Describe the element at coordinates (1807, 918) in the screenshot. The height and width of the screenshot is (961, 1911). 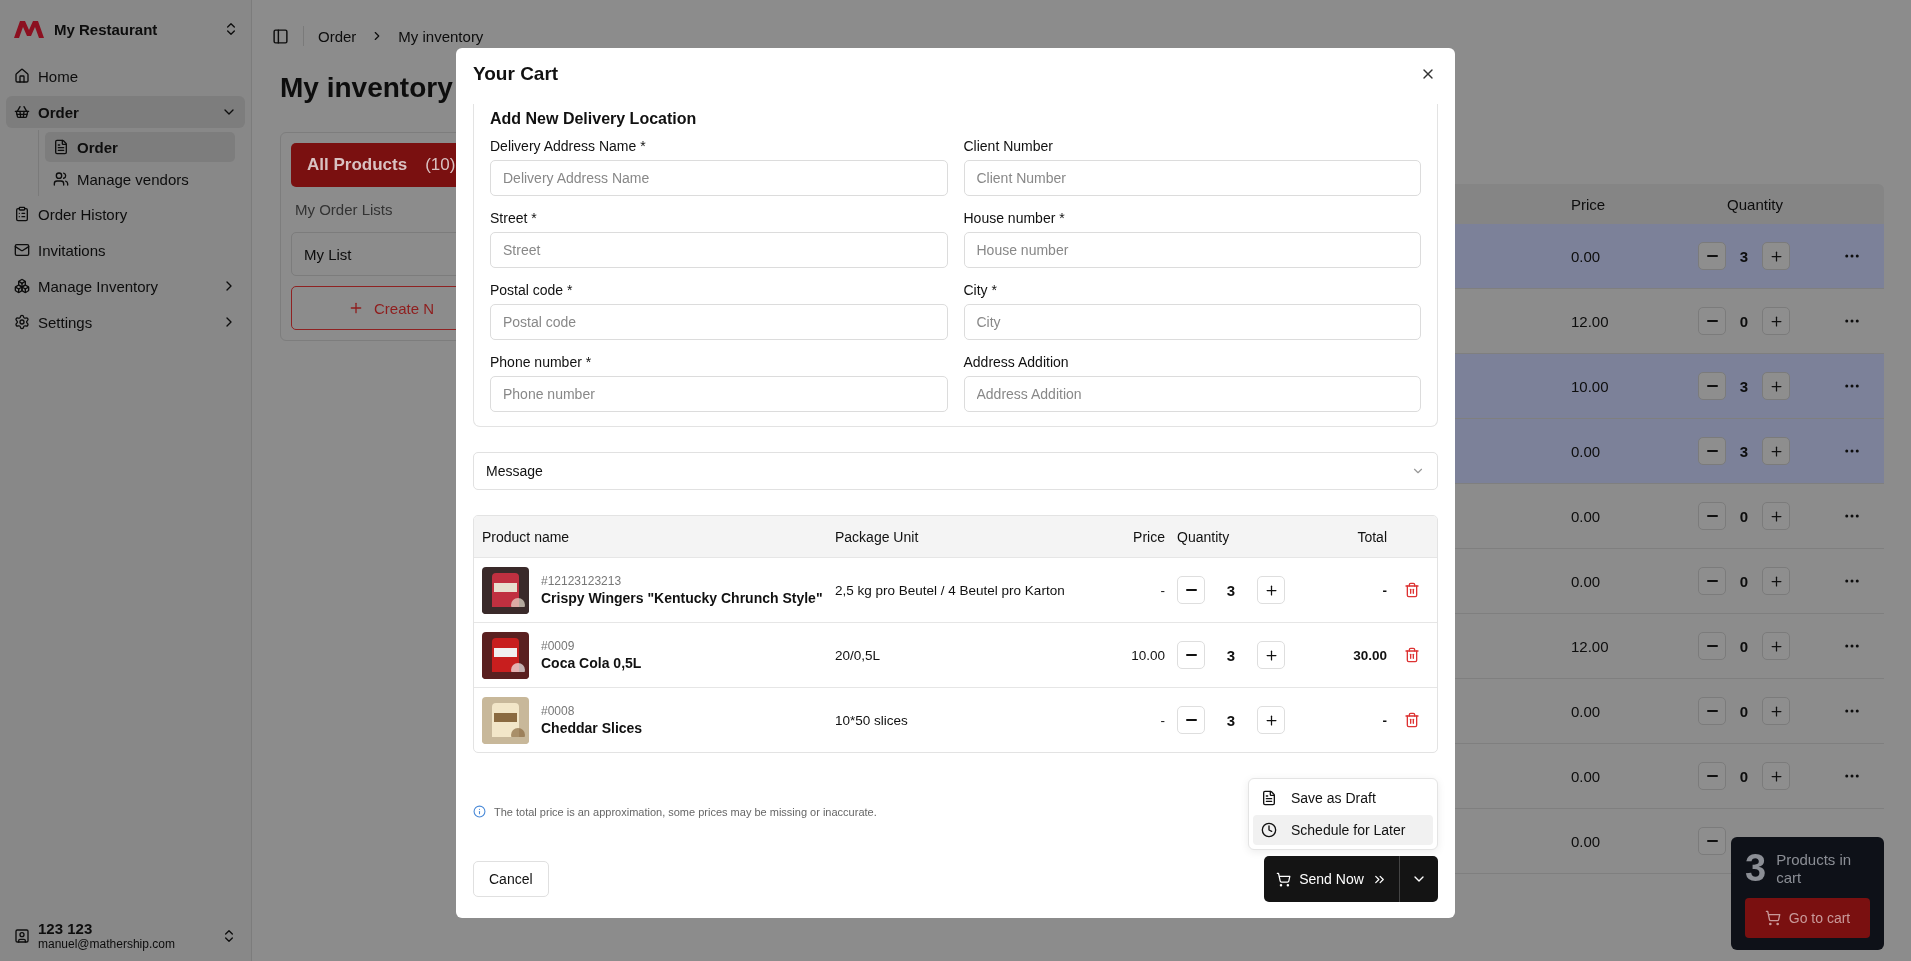
I see `go-to-cart-button: Go to cart` at that location.